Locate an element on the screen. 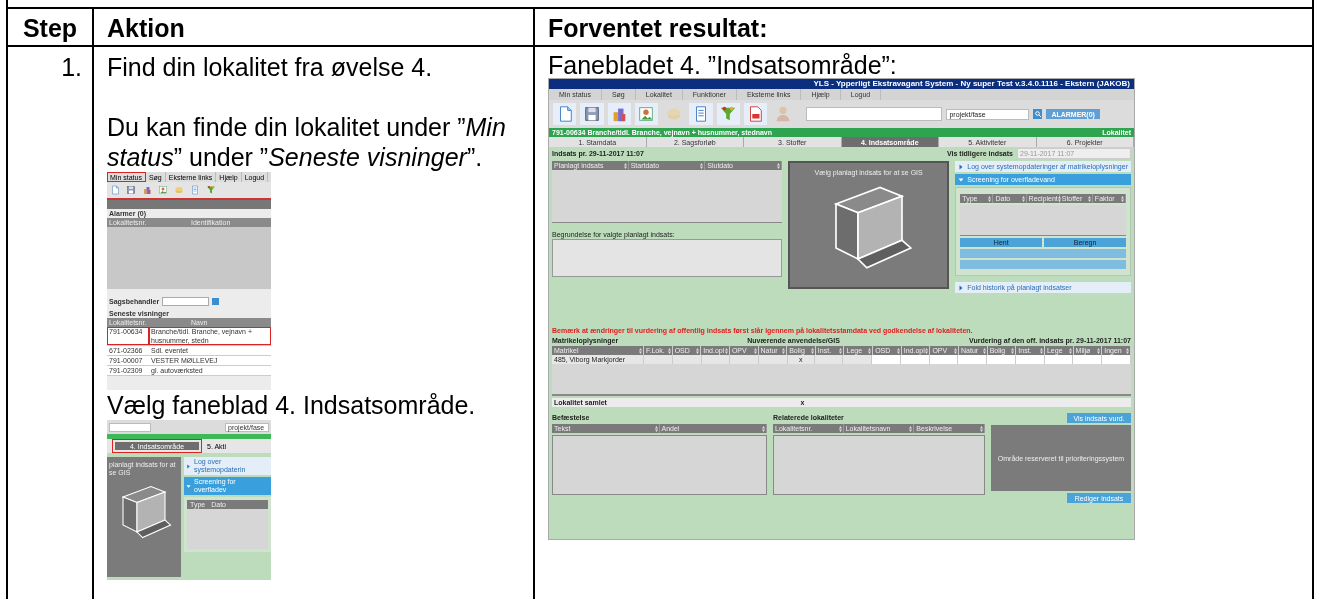 The image size is (1319, 599). report-icon is located at coordinates (195, 190).